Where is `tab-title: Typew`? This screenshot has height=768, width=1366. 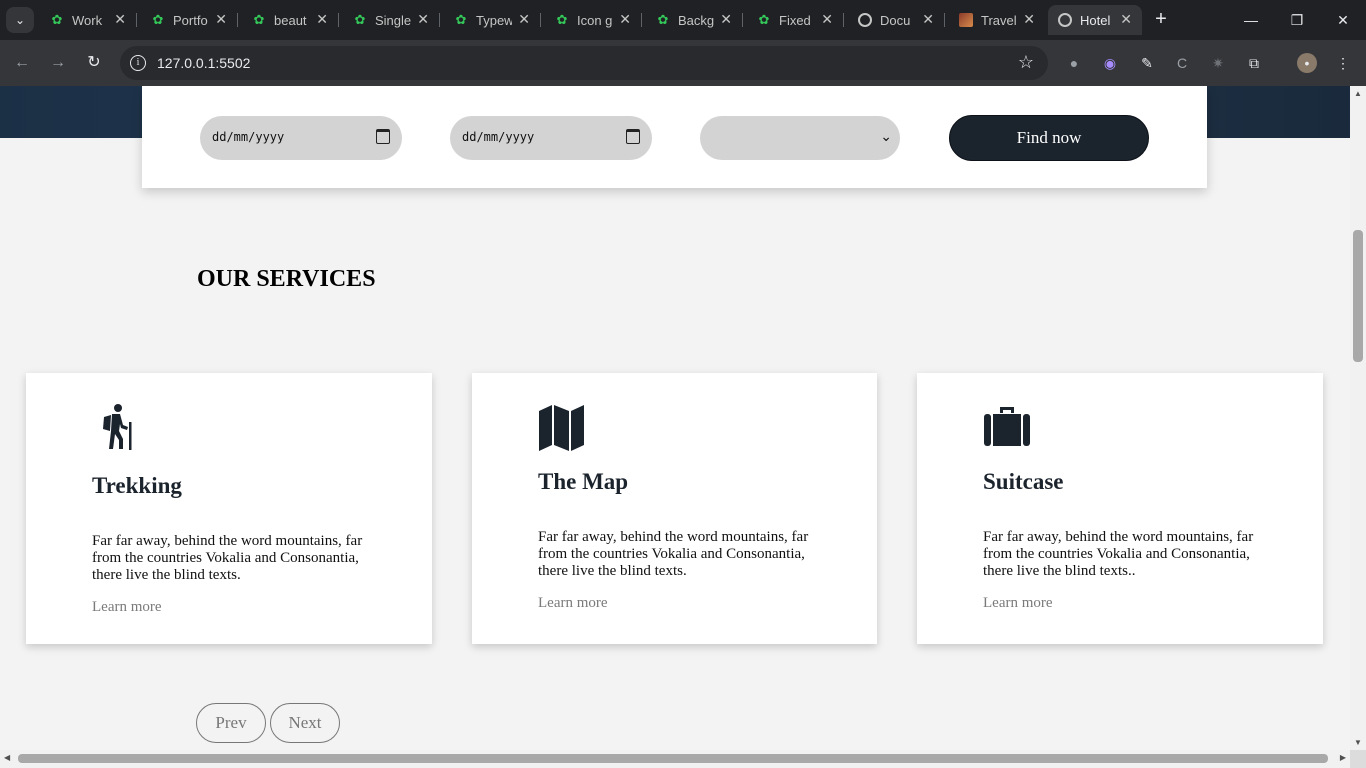 tab-title: Typew is located at coordinates (494, 20).